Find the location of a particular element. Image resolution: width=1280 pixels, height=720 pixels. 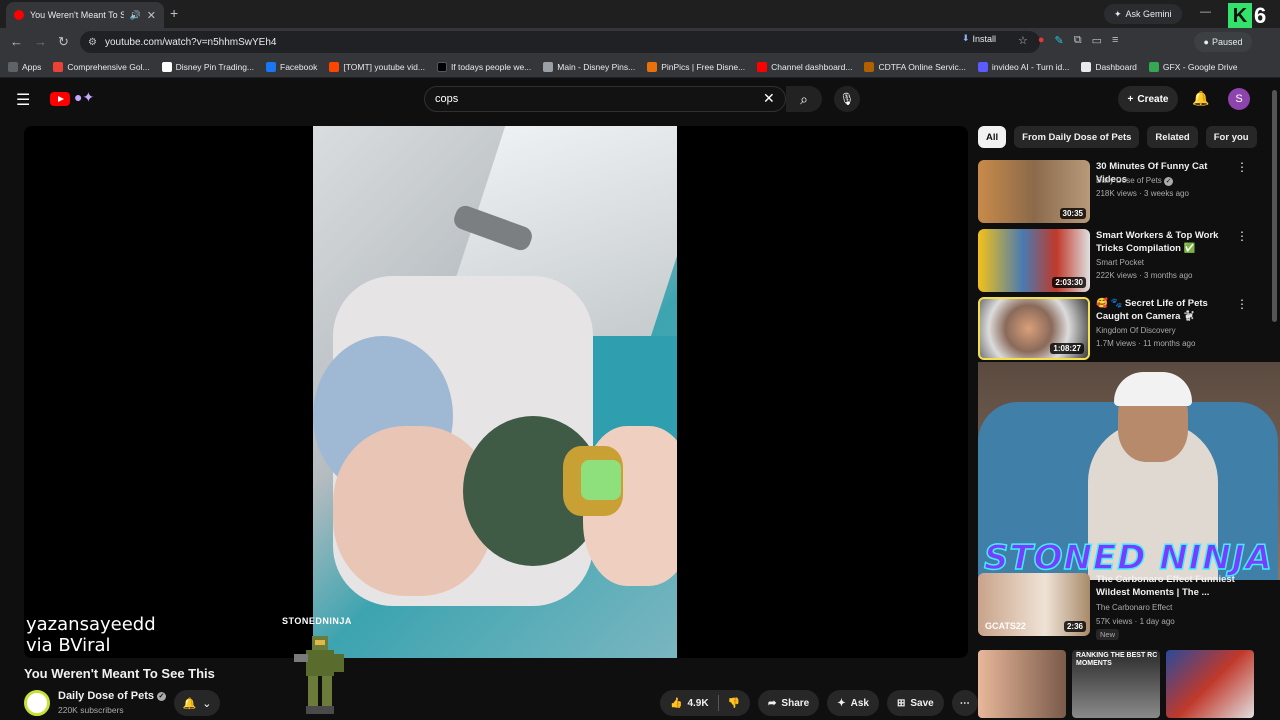

extensions-puzzle-icon: ⧉ is located at coordinates (1078, 40).